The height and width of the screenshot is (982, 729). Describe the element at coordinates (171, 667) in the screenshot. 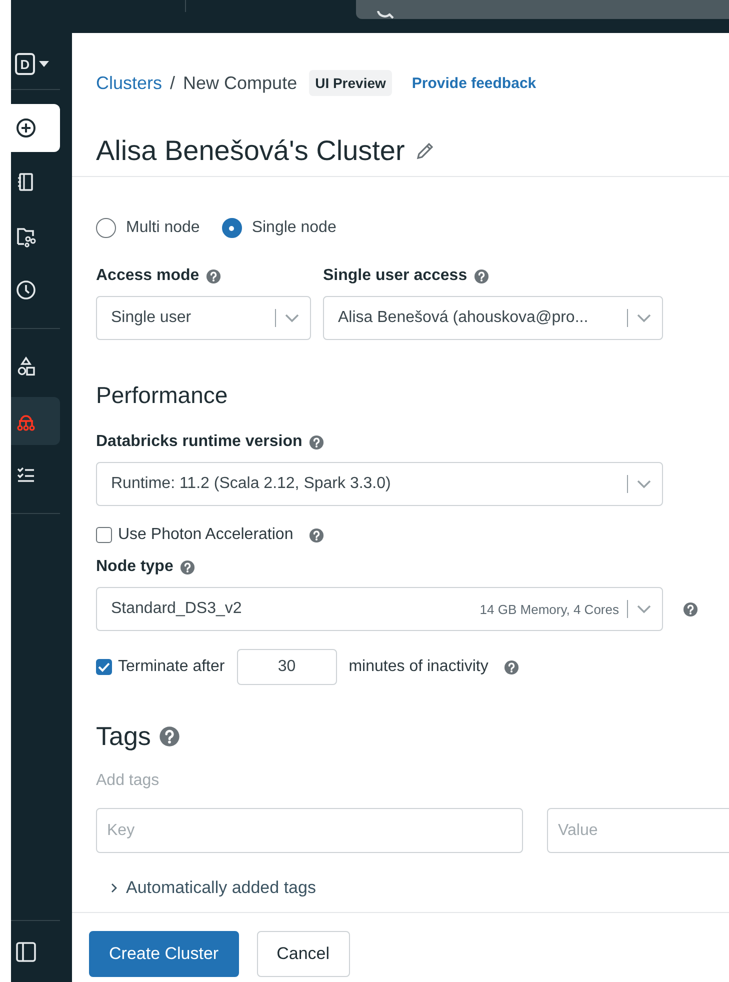

I see `checkbox-label: Terminate after` at that location.